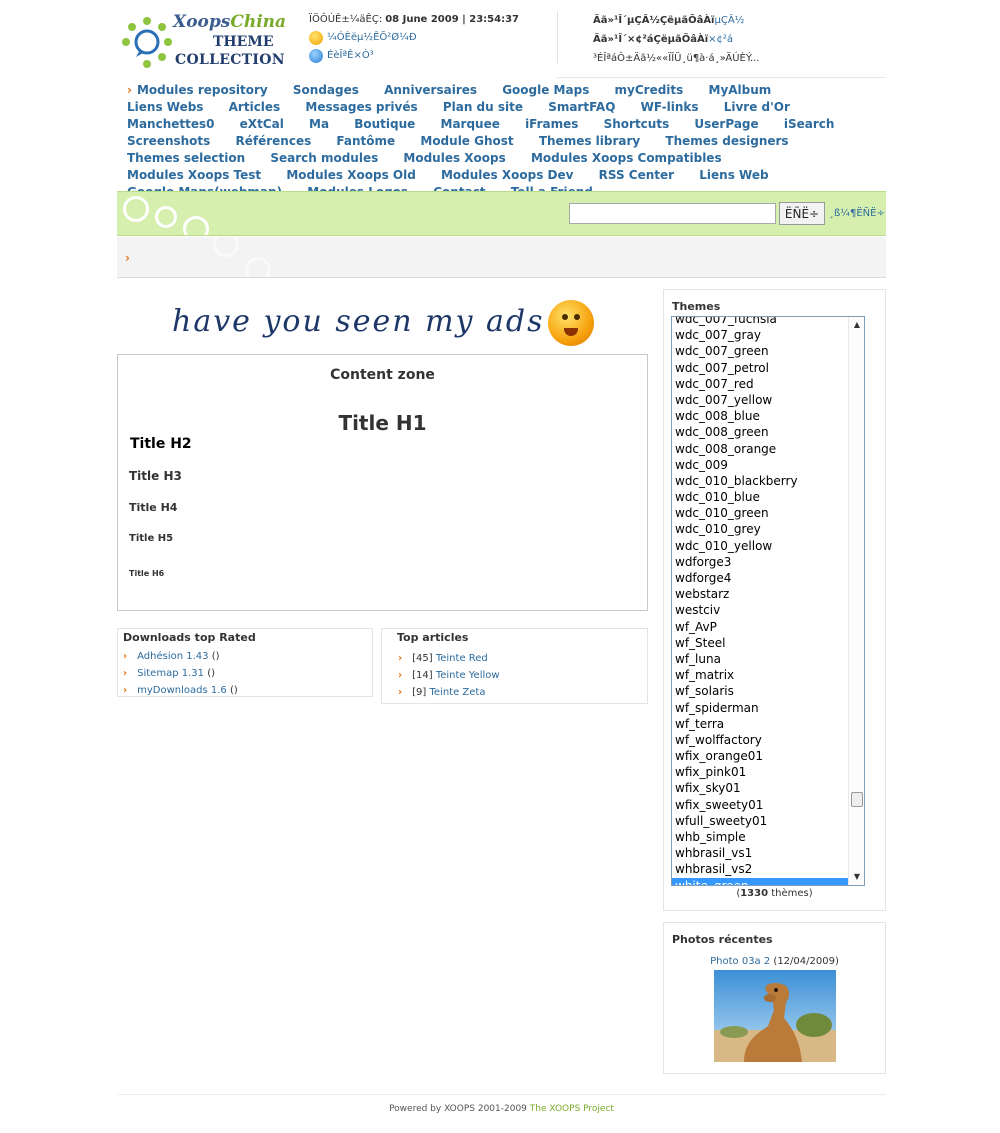 The height and width of the screenshot is (1133, 1000). I want to click on menu-item: UserPage, so click(726, 124).